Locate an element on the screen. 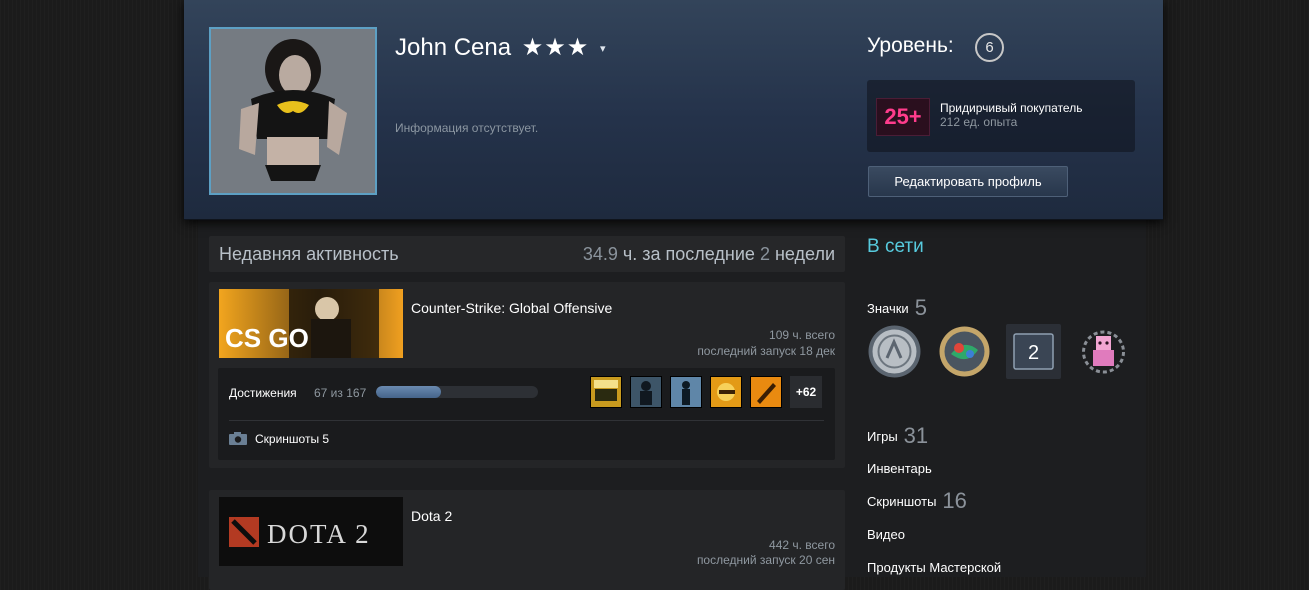 Image resolution: width=1309 pixels, height=590 pixels. inventory-link: Инвентарь is located at coordinates (899, 468).